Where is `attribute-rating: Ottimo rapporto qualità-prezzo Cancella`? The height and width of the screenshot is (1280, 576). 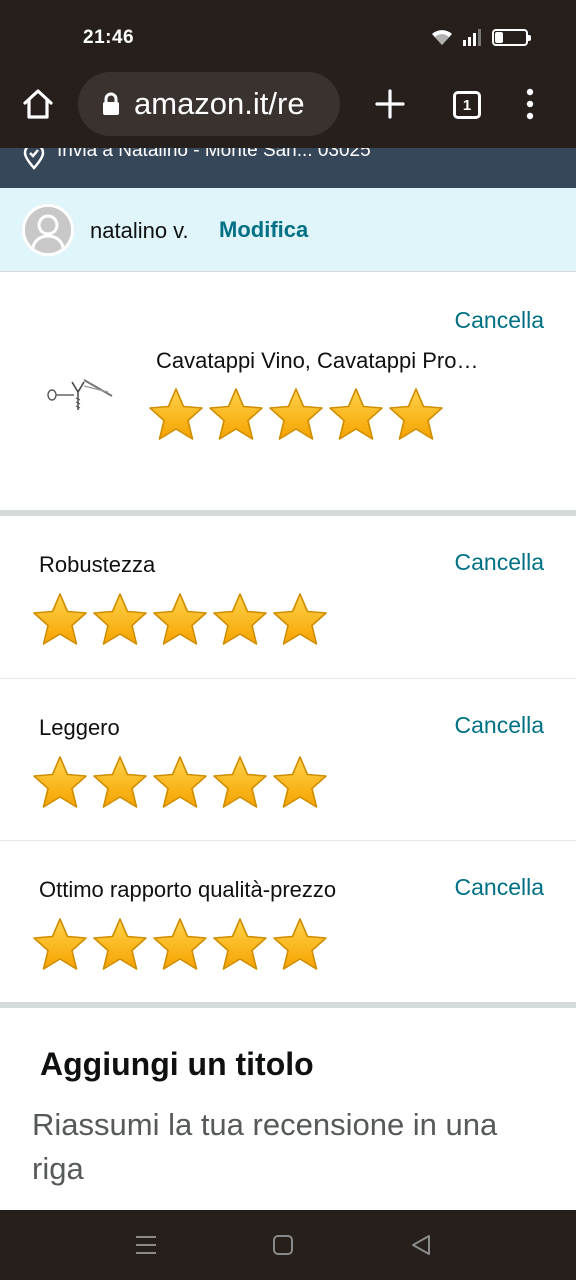
attribute-rating: Ottimo rapporto qualità-prezzo Cancella is located at coordinates (288, 921).